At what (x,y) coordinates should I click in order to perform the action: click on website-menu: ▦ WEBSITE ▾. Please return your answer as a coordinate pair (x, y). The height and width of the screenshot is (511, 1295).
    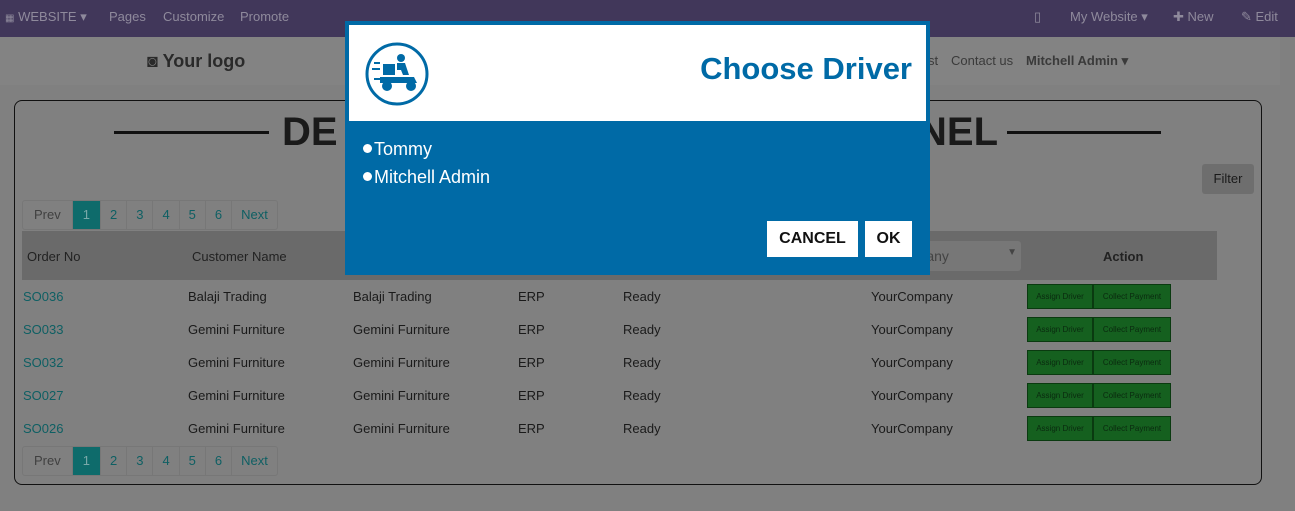
    Looking at the image, I should click on (46, 17).